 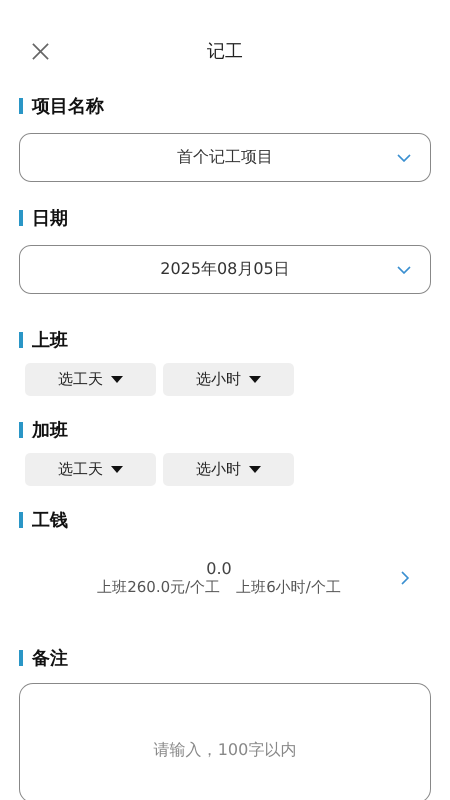 What do you see at coordinates (50, 520) in the screenshot?
I see `section-title: 工钱` at bounding box center [50, 520].